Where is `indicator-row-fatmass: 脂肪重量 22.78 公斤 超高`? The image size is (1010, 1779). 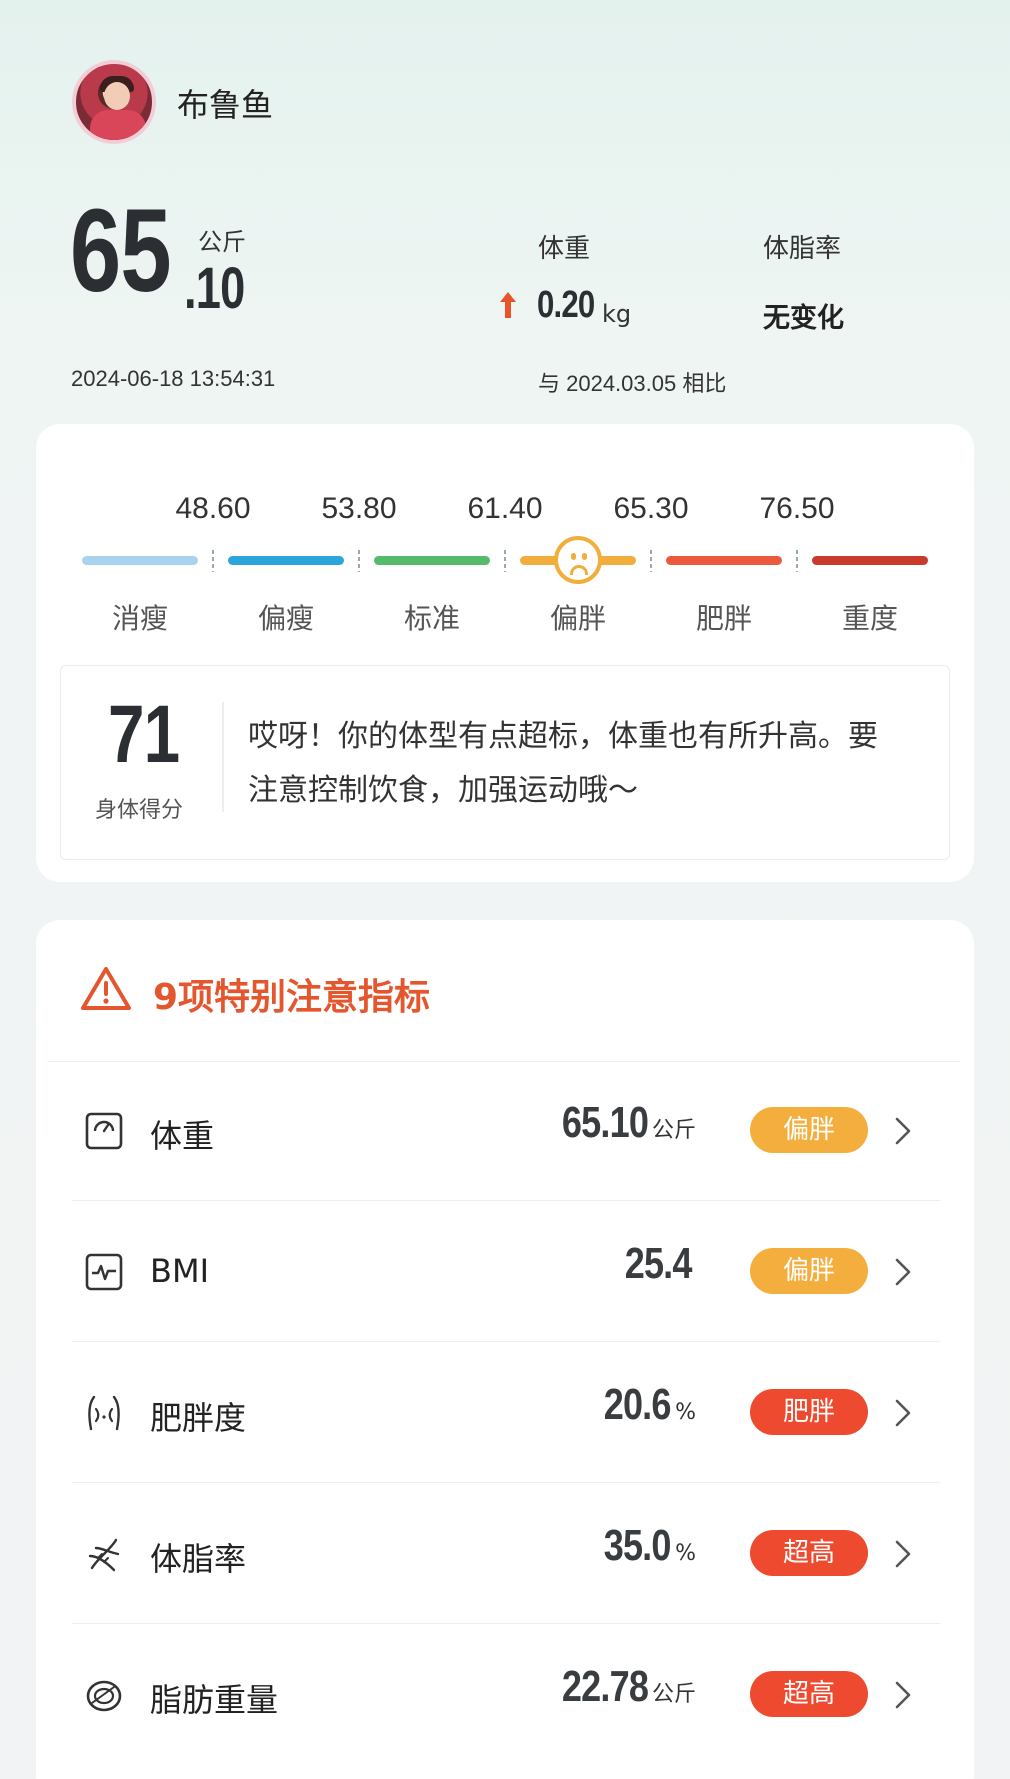 indicator-row-fatmass: 脂肪重量 22.78 公斤 超高 is located at coordinates (506, 1695).